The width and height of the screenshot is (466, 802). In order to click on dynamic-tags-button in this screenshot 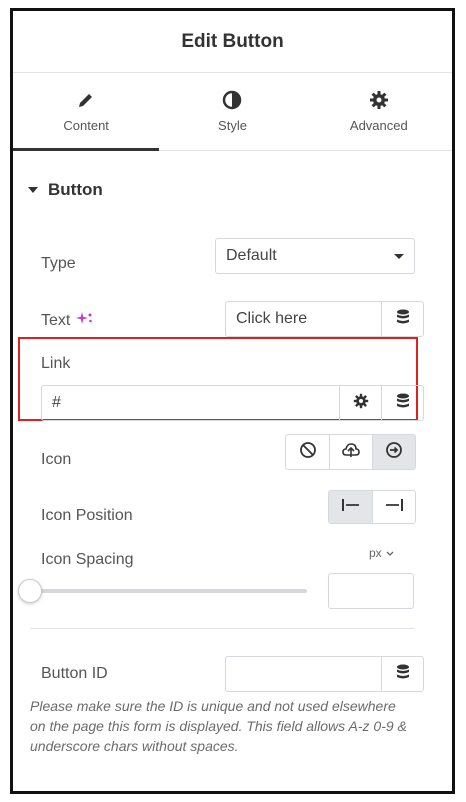, I will do `click(402, 319)`.